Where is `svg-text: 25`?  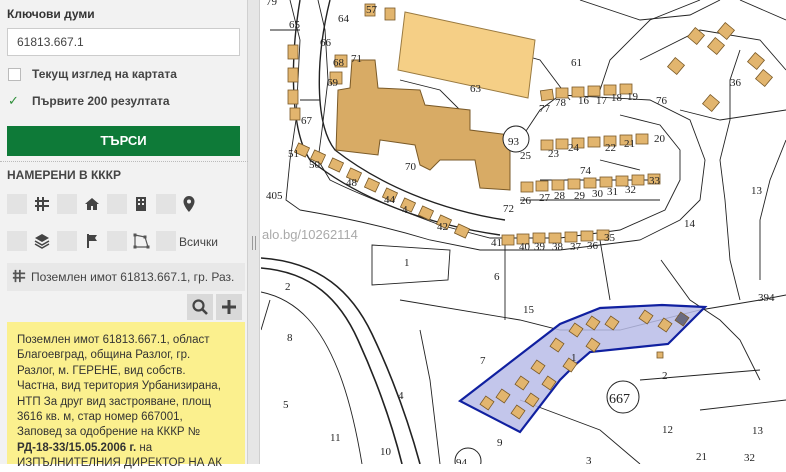 svg-text: 25 is located at coordinates (526, 156).